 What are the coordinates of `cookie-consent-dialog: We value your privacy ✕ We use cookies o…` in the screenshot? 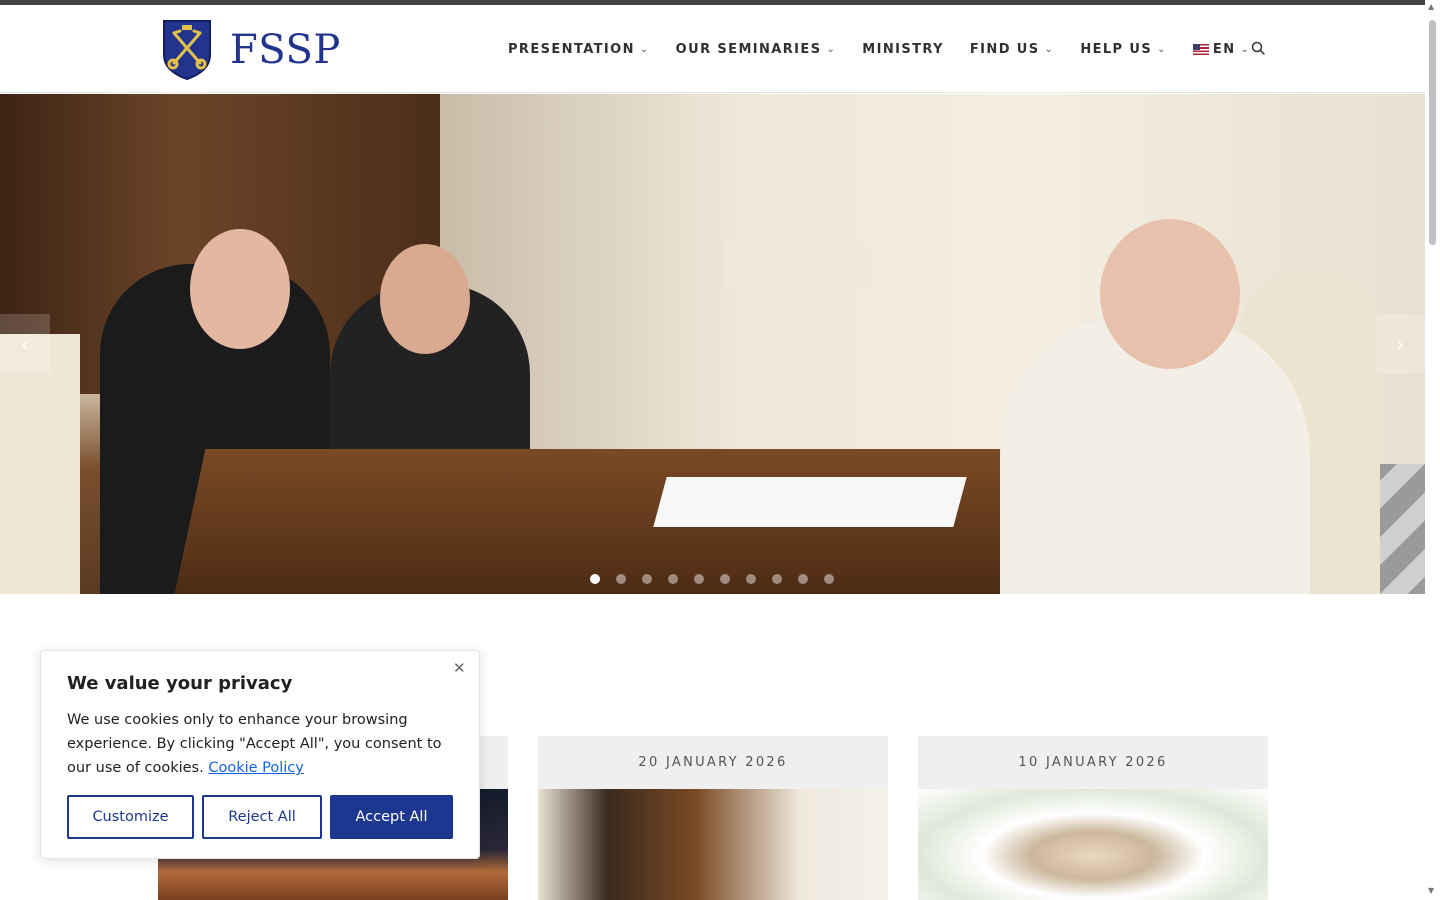 It's located at (260, 754).